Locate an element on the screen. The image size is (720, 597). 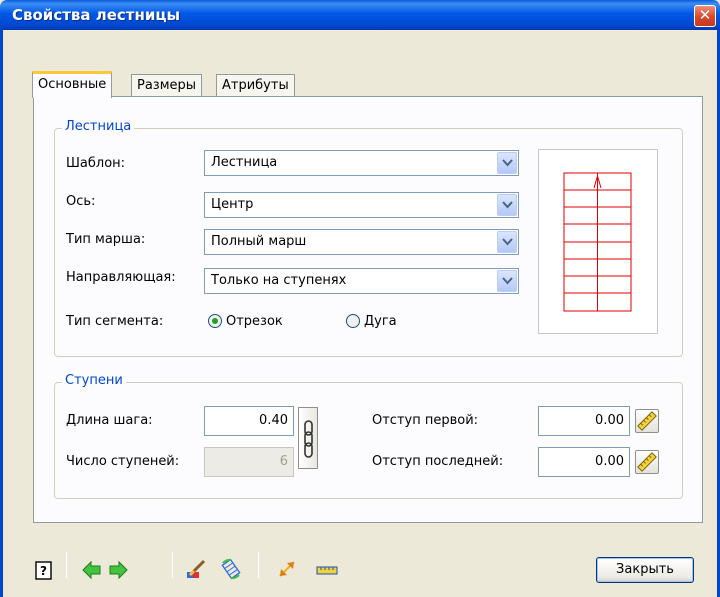
arrow-left-icon is located at coordinates (92, 570).